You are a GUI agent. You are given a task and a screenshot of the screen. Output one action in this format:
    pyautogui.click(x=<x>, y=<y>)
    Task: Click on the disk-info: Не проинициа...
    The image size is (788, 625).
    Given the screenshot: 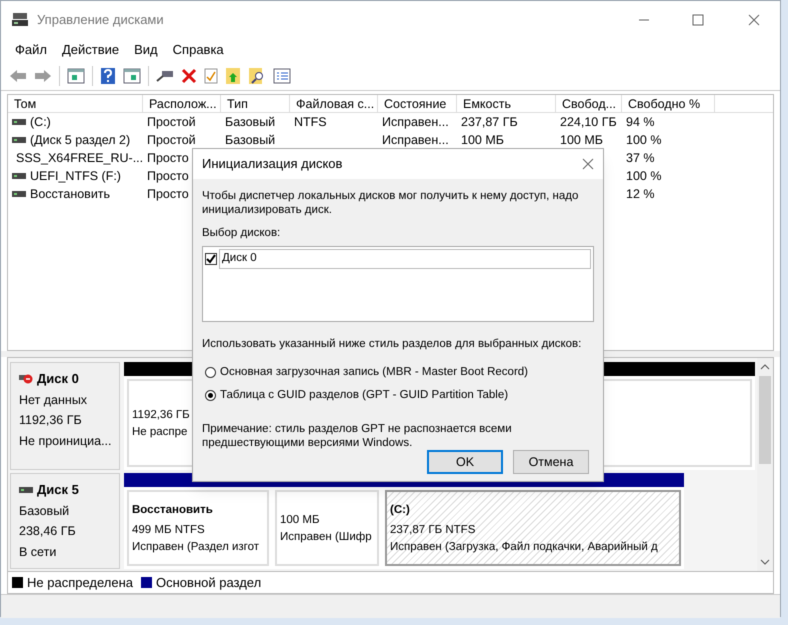 What is the action you would take?
    pyautogui.click(x=65, y=441)
    